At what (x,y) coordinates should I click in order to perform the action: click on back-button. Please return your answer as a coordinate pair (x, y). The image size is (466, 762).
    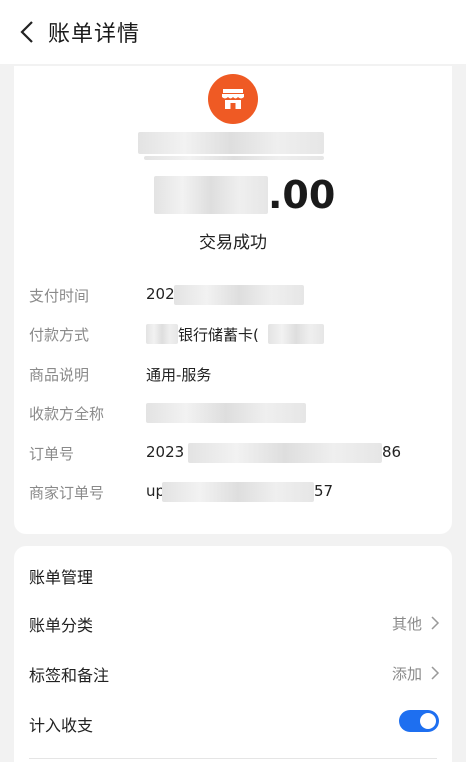
    Looking at the image, I should click on (27, 32).